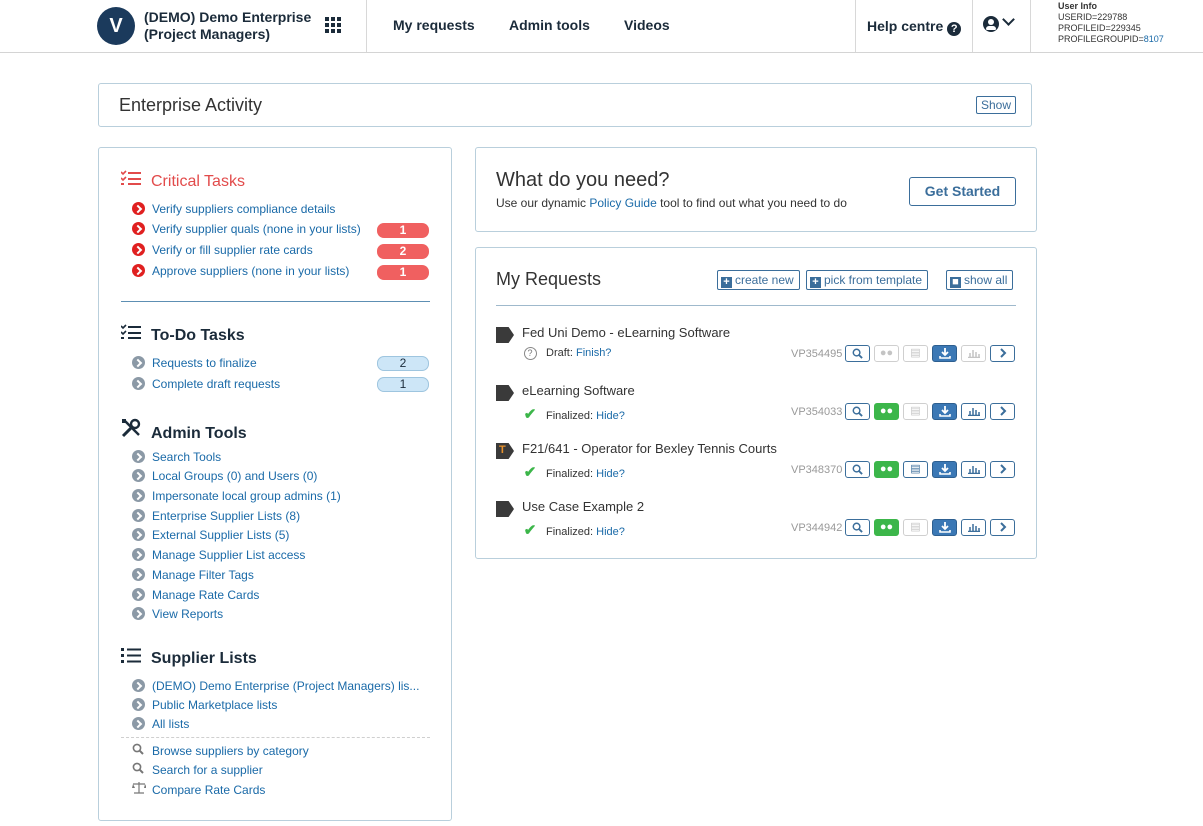 This screenshot has height=826, width=1203. What do you see at coordinates (962, 191) in the screenshot?
I see `get-started-button: Get Started` at bounding box center [962, 191].